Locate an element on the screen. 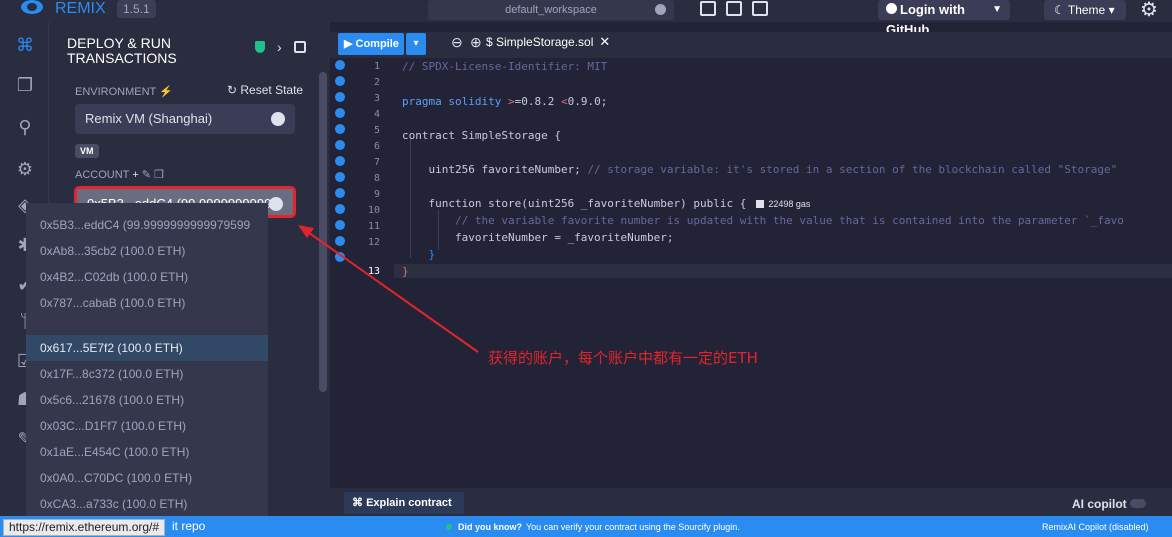 The image size is (1172, 537). annotation-text: 获得的账户，每个账户中都有一定的ETH is located at coordinates (623, 358).